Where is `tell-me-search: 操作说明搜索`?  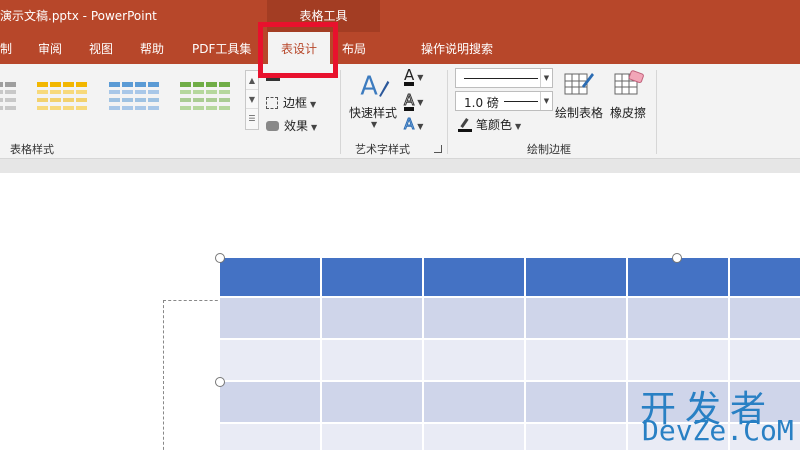 tell-me-search: 操作说明搜索 is located at coordinates (457, 48).